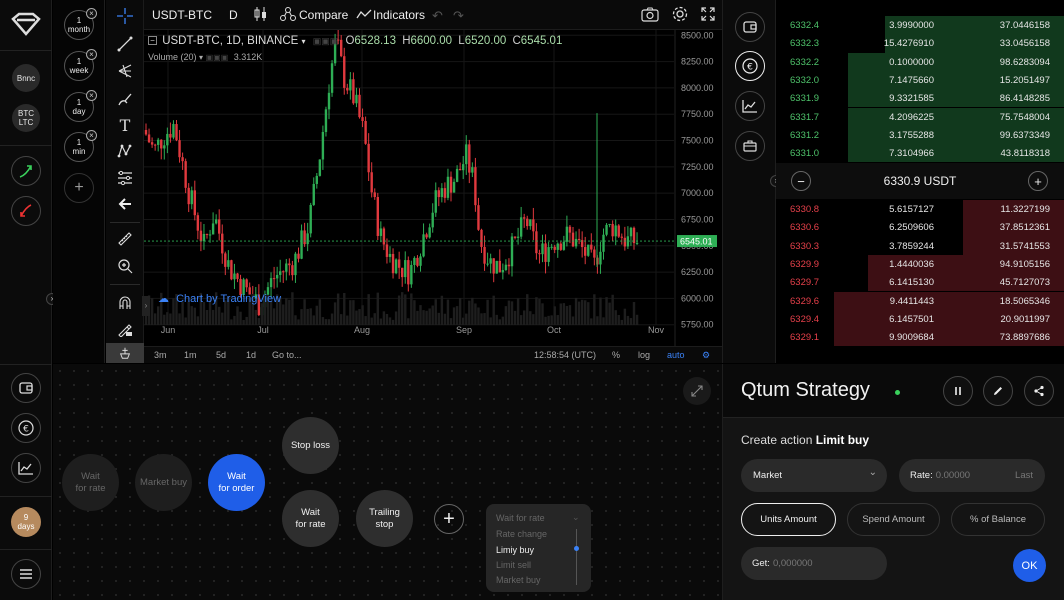 This screenshot has height=600, width=1064. Describe the element at coordinates (458, 16) in the screenshot. I see `redo-icon: ↷` at that location.